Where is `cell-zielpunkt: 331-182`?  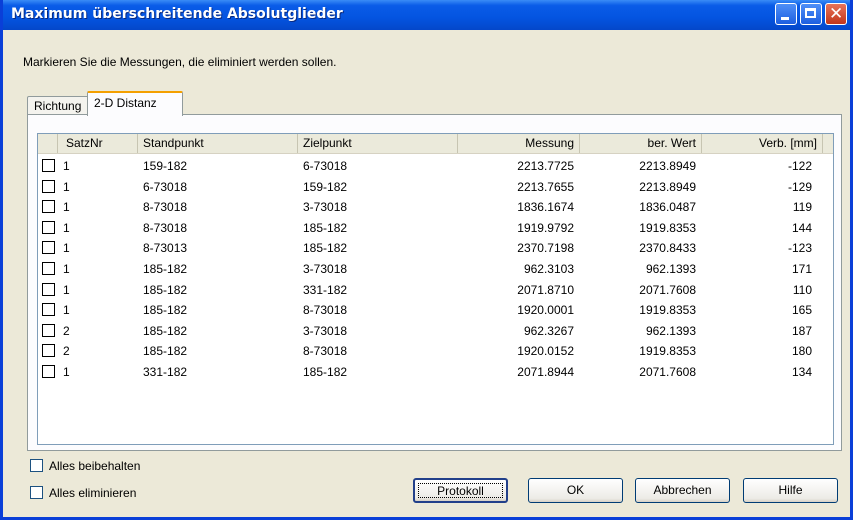 cell-zielpunkt: 331-182 is located at coordinates (325, 289).